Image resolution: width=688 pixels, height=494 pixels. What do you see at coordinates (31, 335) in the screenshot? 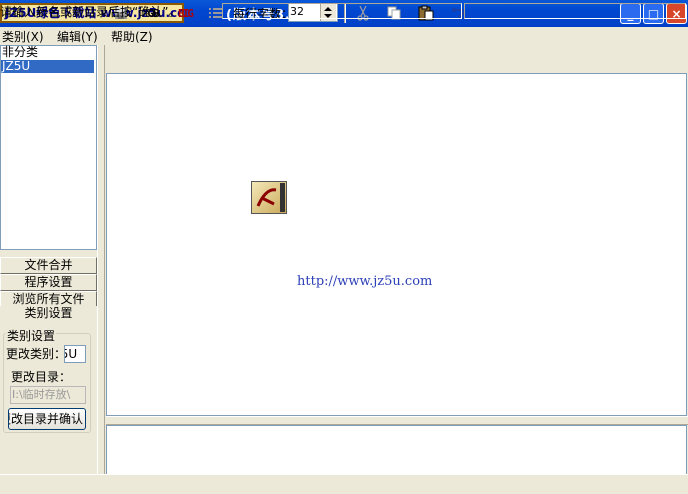
I see `group-title: 类别设置` at bounding box center [31, 335].